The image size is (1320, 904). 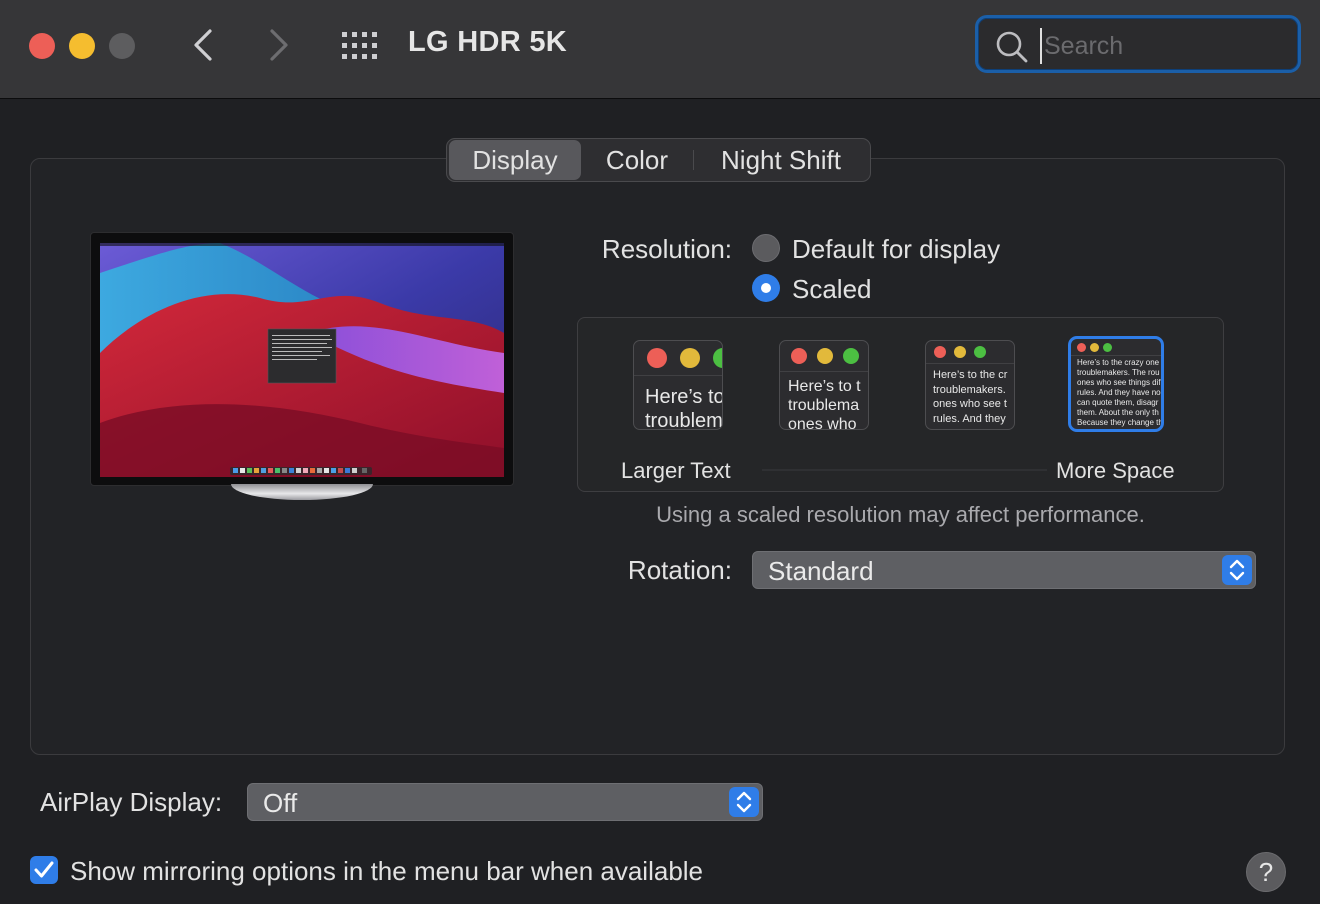 What do you see at coordinates (678, 385) in the screenshot?
I see `scale-option-larger-text: Here’s to t troublem` at bounding box center [678, 385].